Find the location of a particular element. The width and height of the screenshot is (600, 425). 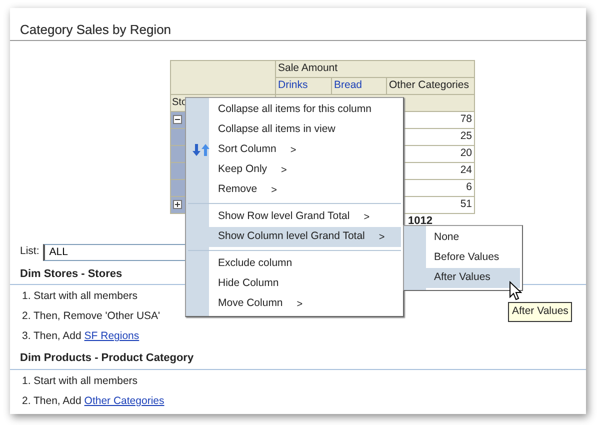

step-text: 2. Then, Add Other Categories is located at coordinates (93, 401).